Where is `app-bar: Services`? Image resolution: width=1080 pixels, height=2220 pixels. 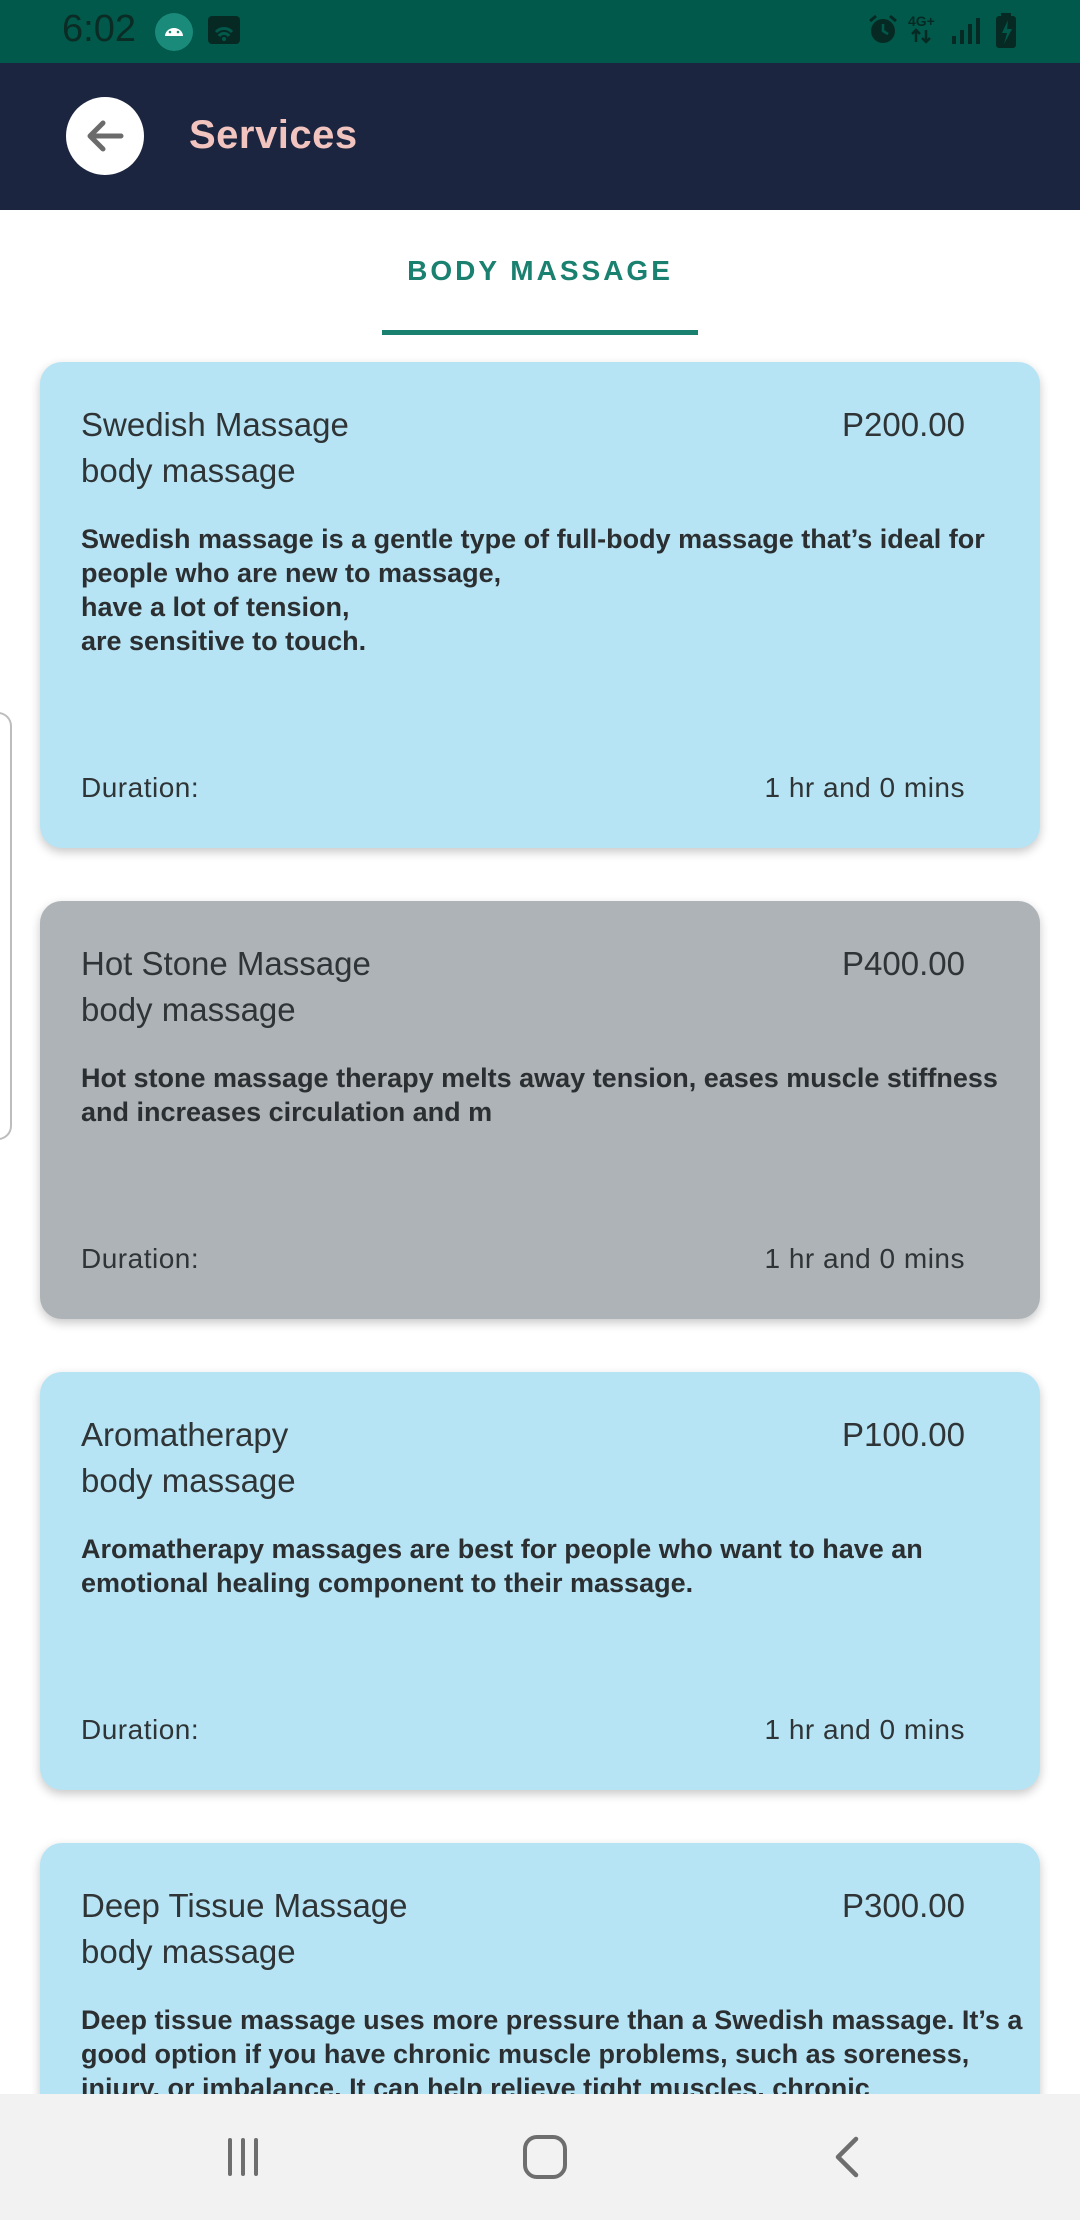 app-bar: Services is located at coordinates (540, 136).